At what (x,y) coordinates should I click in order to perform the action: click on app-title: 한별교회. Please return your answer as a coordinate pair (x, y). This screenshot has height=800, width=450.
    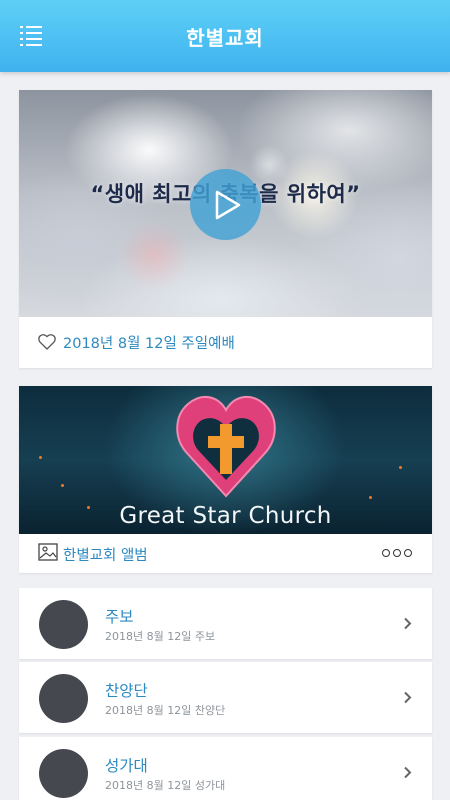
    Looking at the image, I should click on (225, 38).